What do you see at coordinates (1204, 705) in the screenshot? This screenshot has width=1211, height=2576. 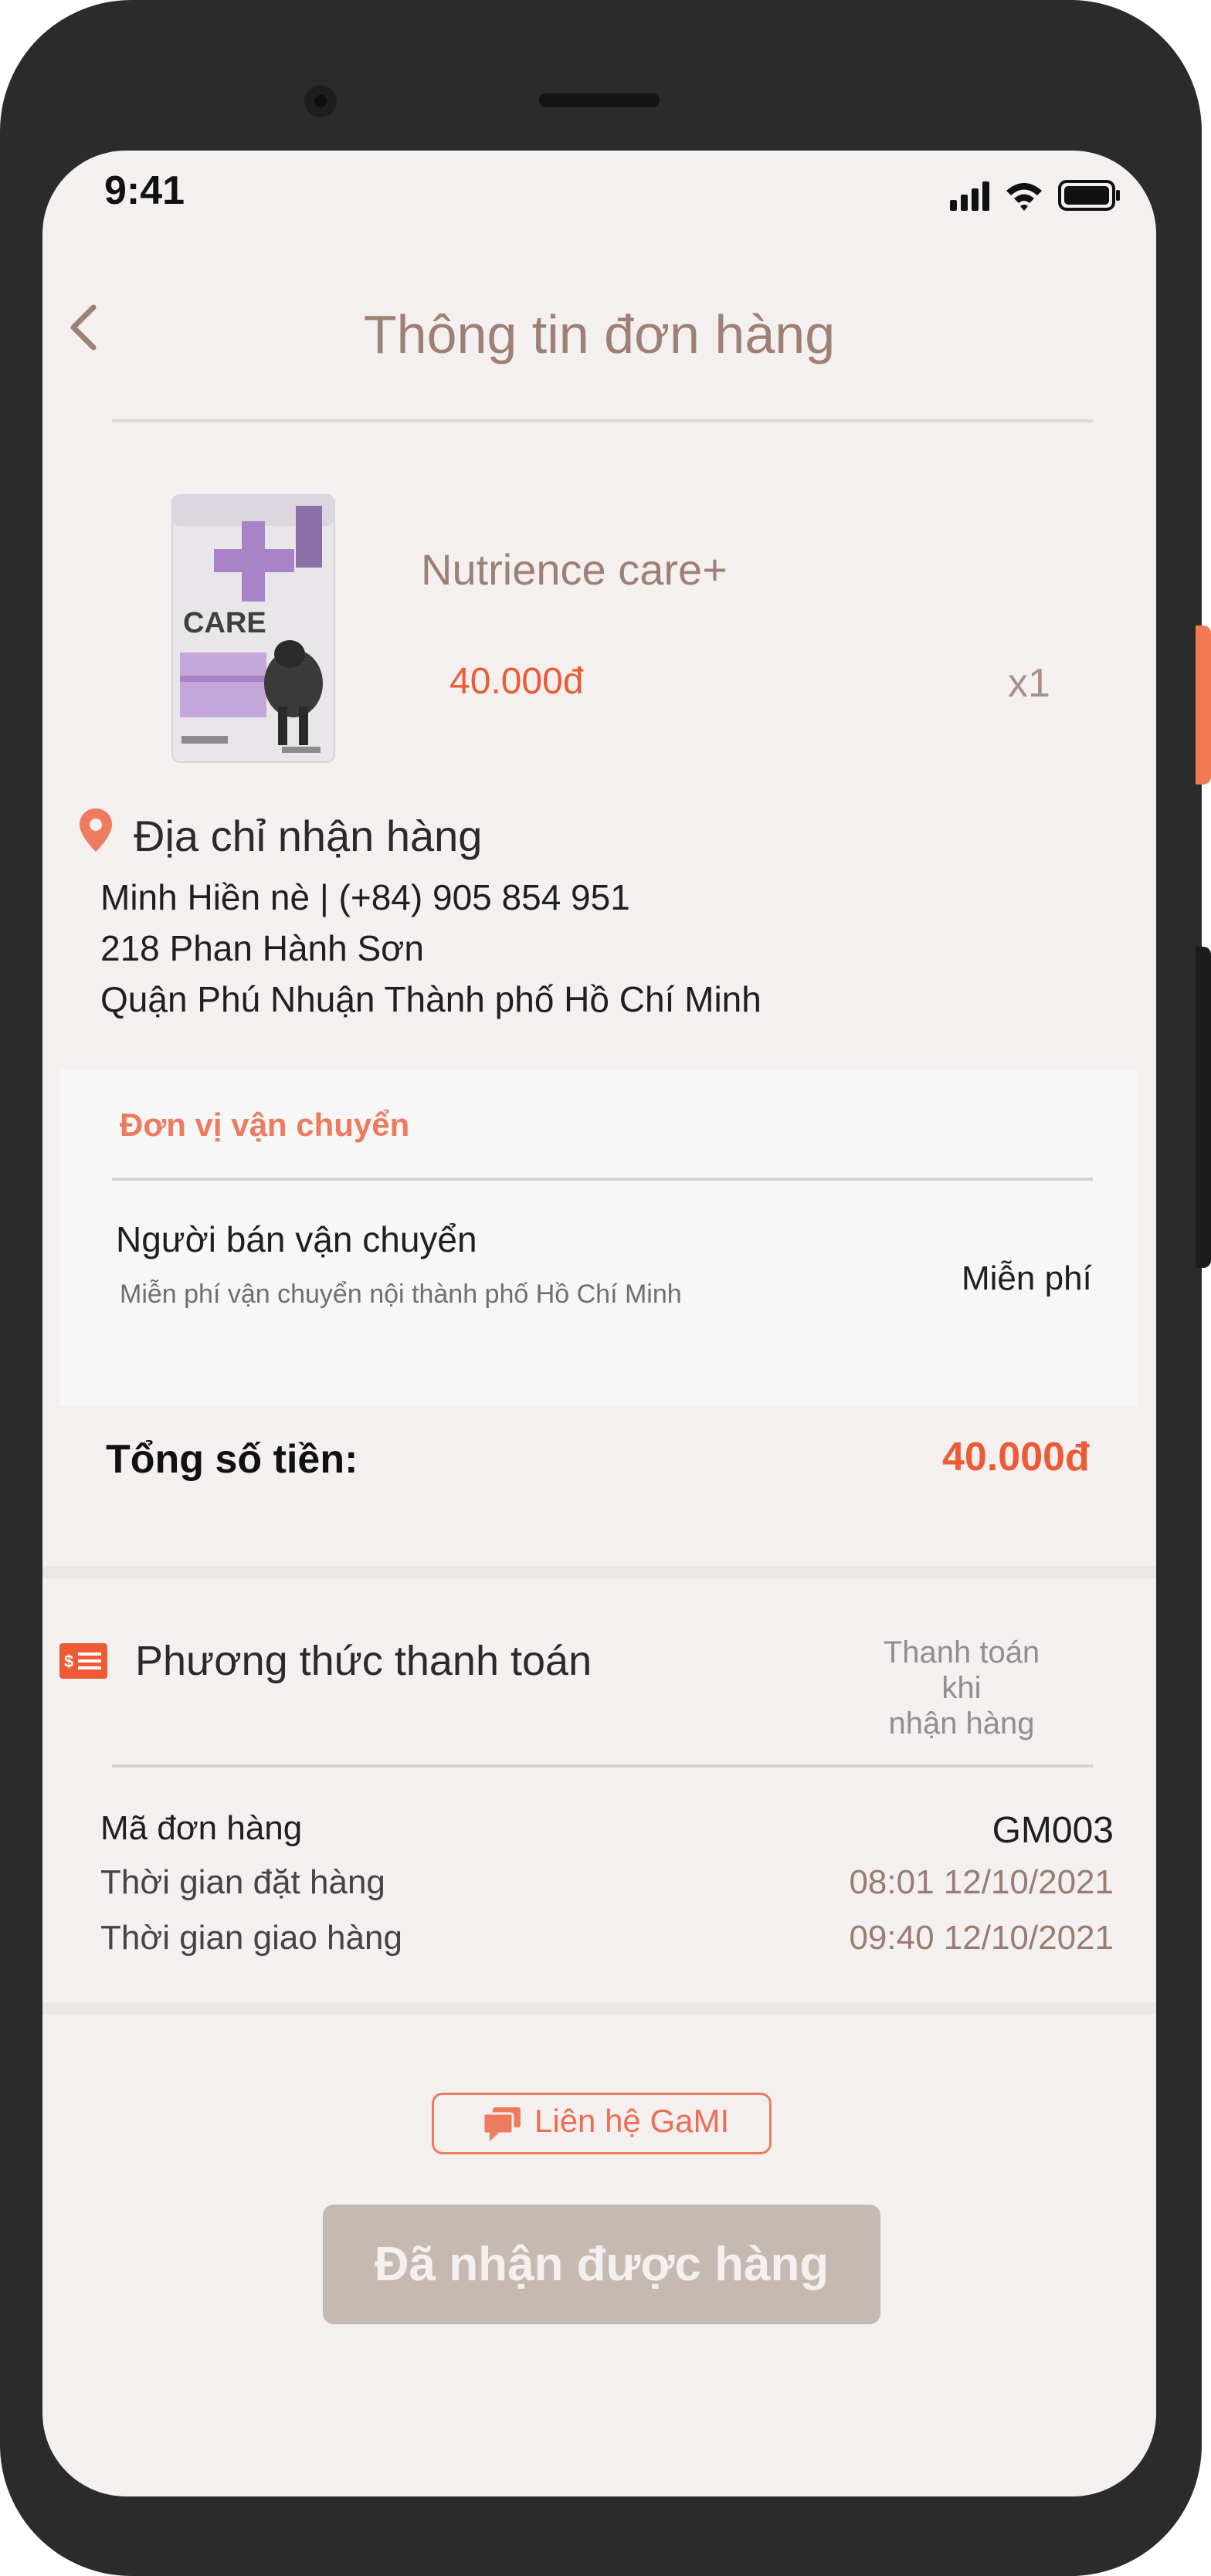 I see `side-button-orange` at bounding box center [1204, 705].